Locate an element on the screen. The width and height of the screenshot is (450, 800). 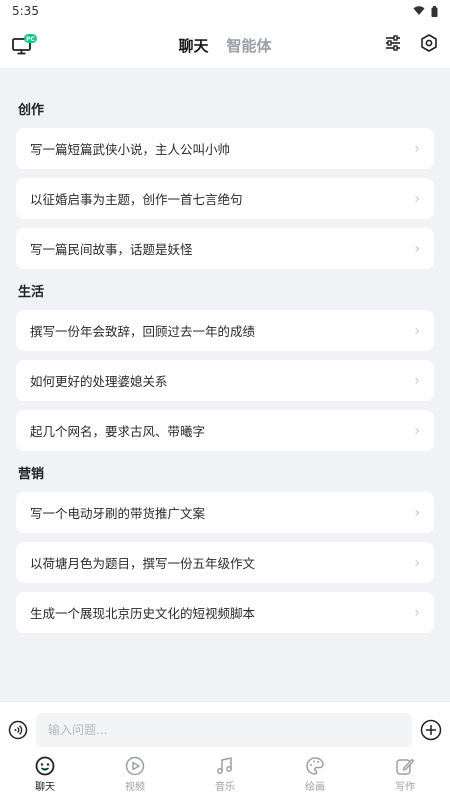
bottom-nav: 聊天 视频 音乐 绘画 写作 is located at coordinates (225, 774).